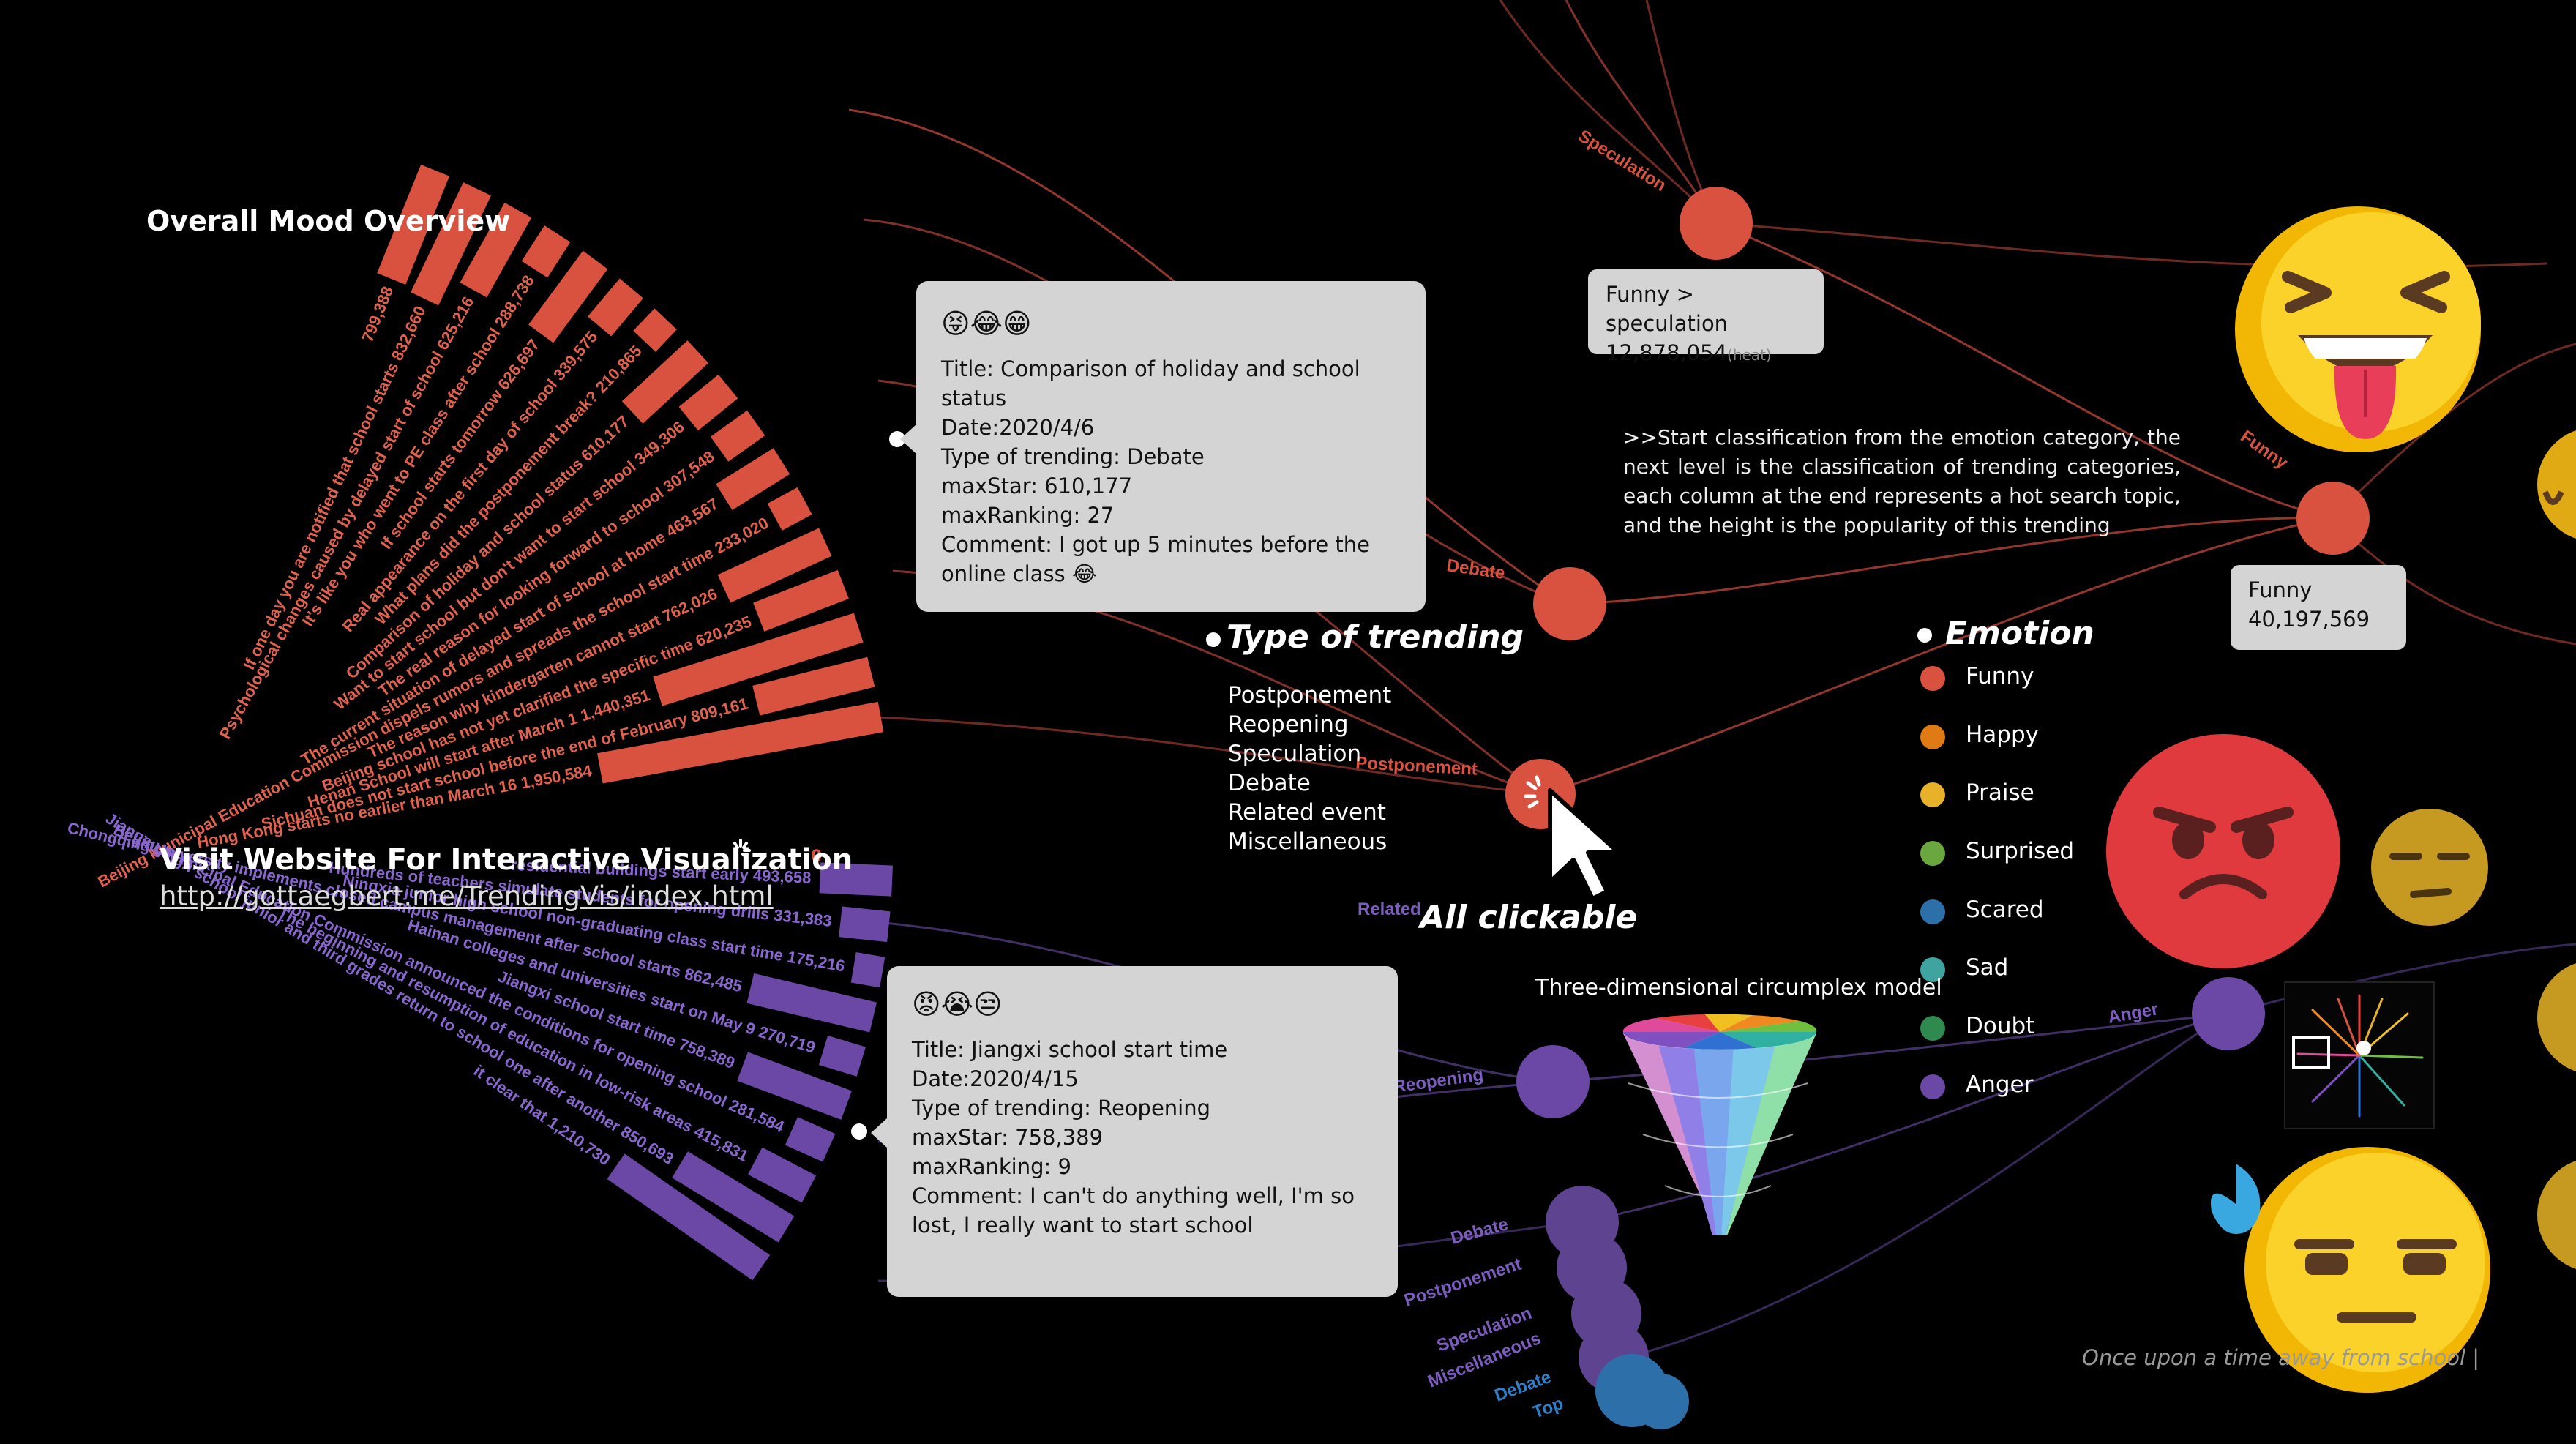 This screenshot has width=2576, height=1444. I want to click on speculation-node, so click(1716, 223).